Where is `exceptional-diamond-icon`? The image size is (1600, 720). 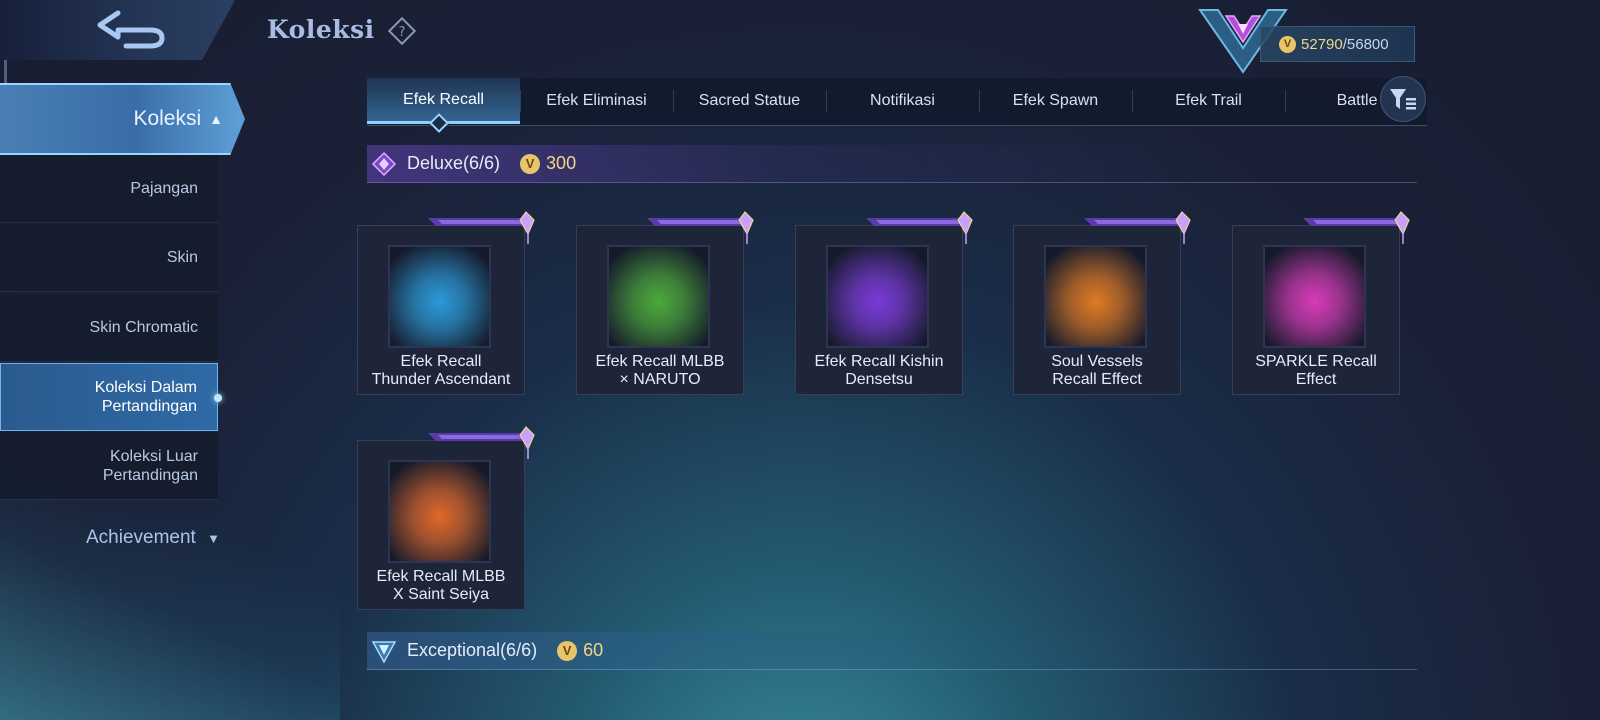 exceptional-diamond-icon is located at coordinates (384, 652).